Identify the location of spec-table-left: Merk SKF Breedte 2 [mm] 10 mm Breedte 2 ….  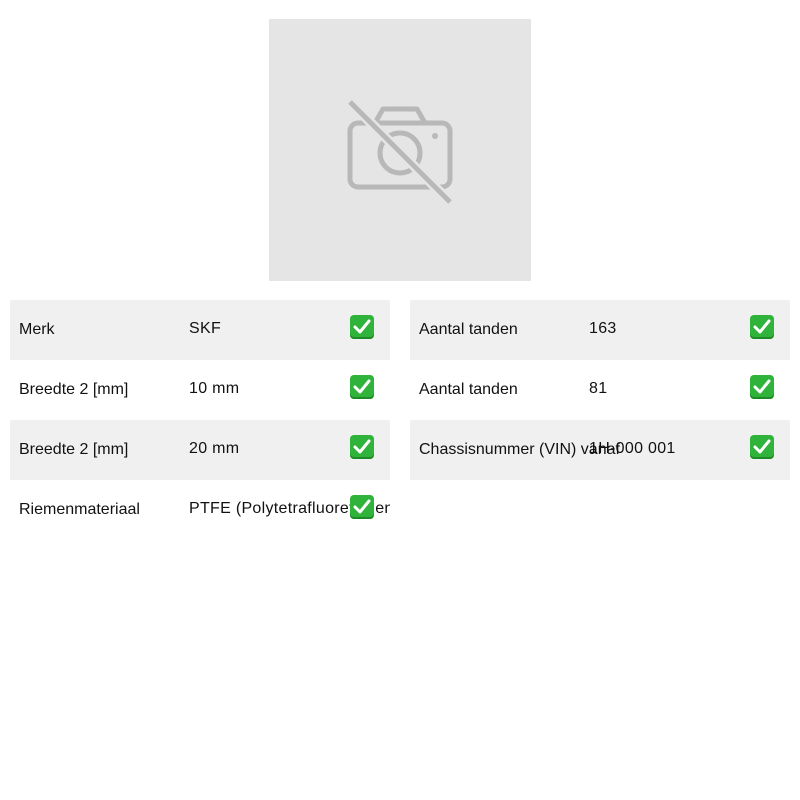
(200, 420).